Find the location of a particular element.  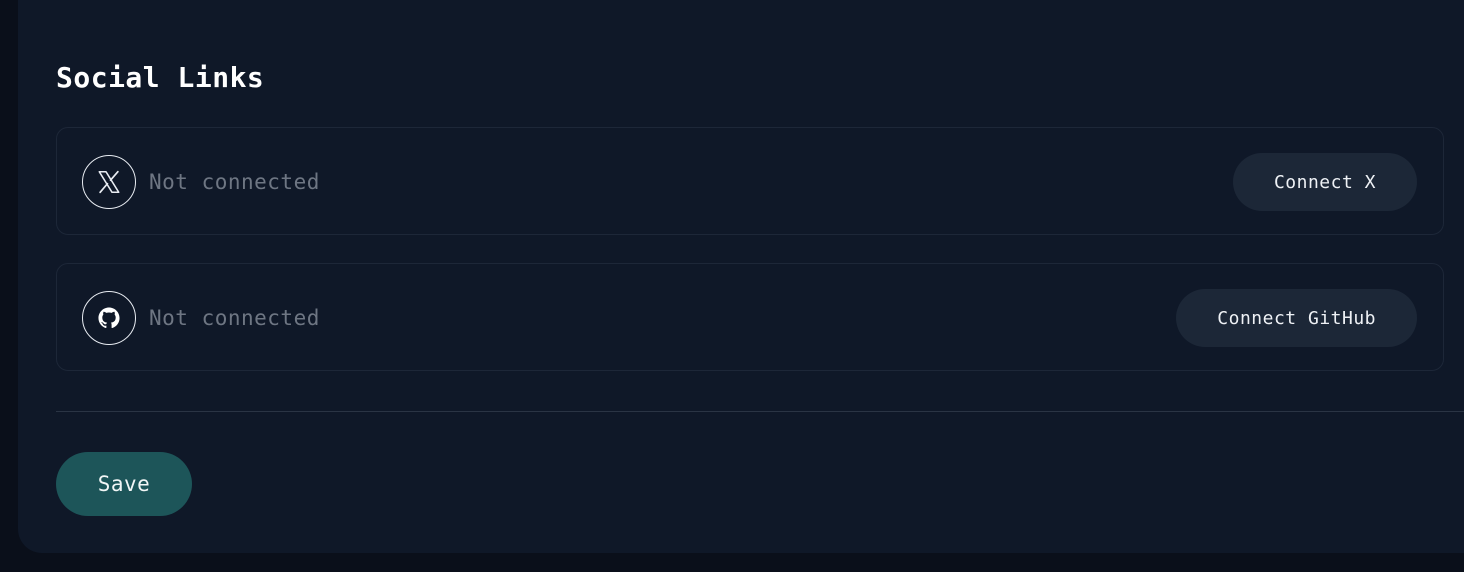

github-logo-icon is located at coordinates (109, 318).